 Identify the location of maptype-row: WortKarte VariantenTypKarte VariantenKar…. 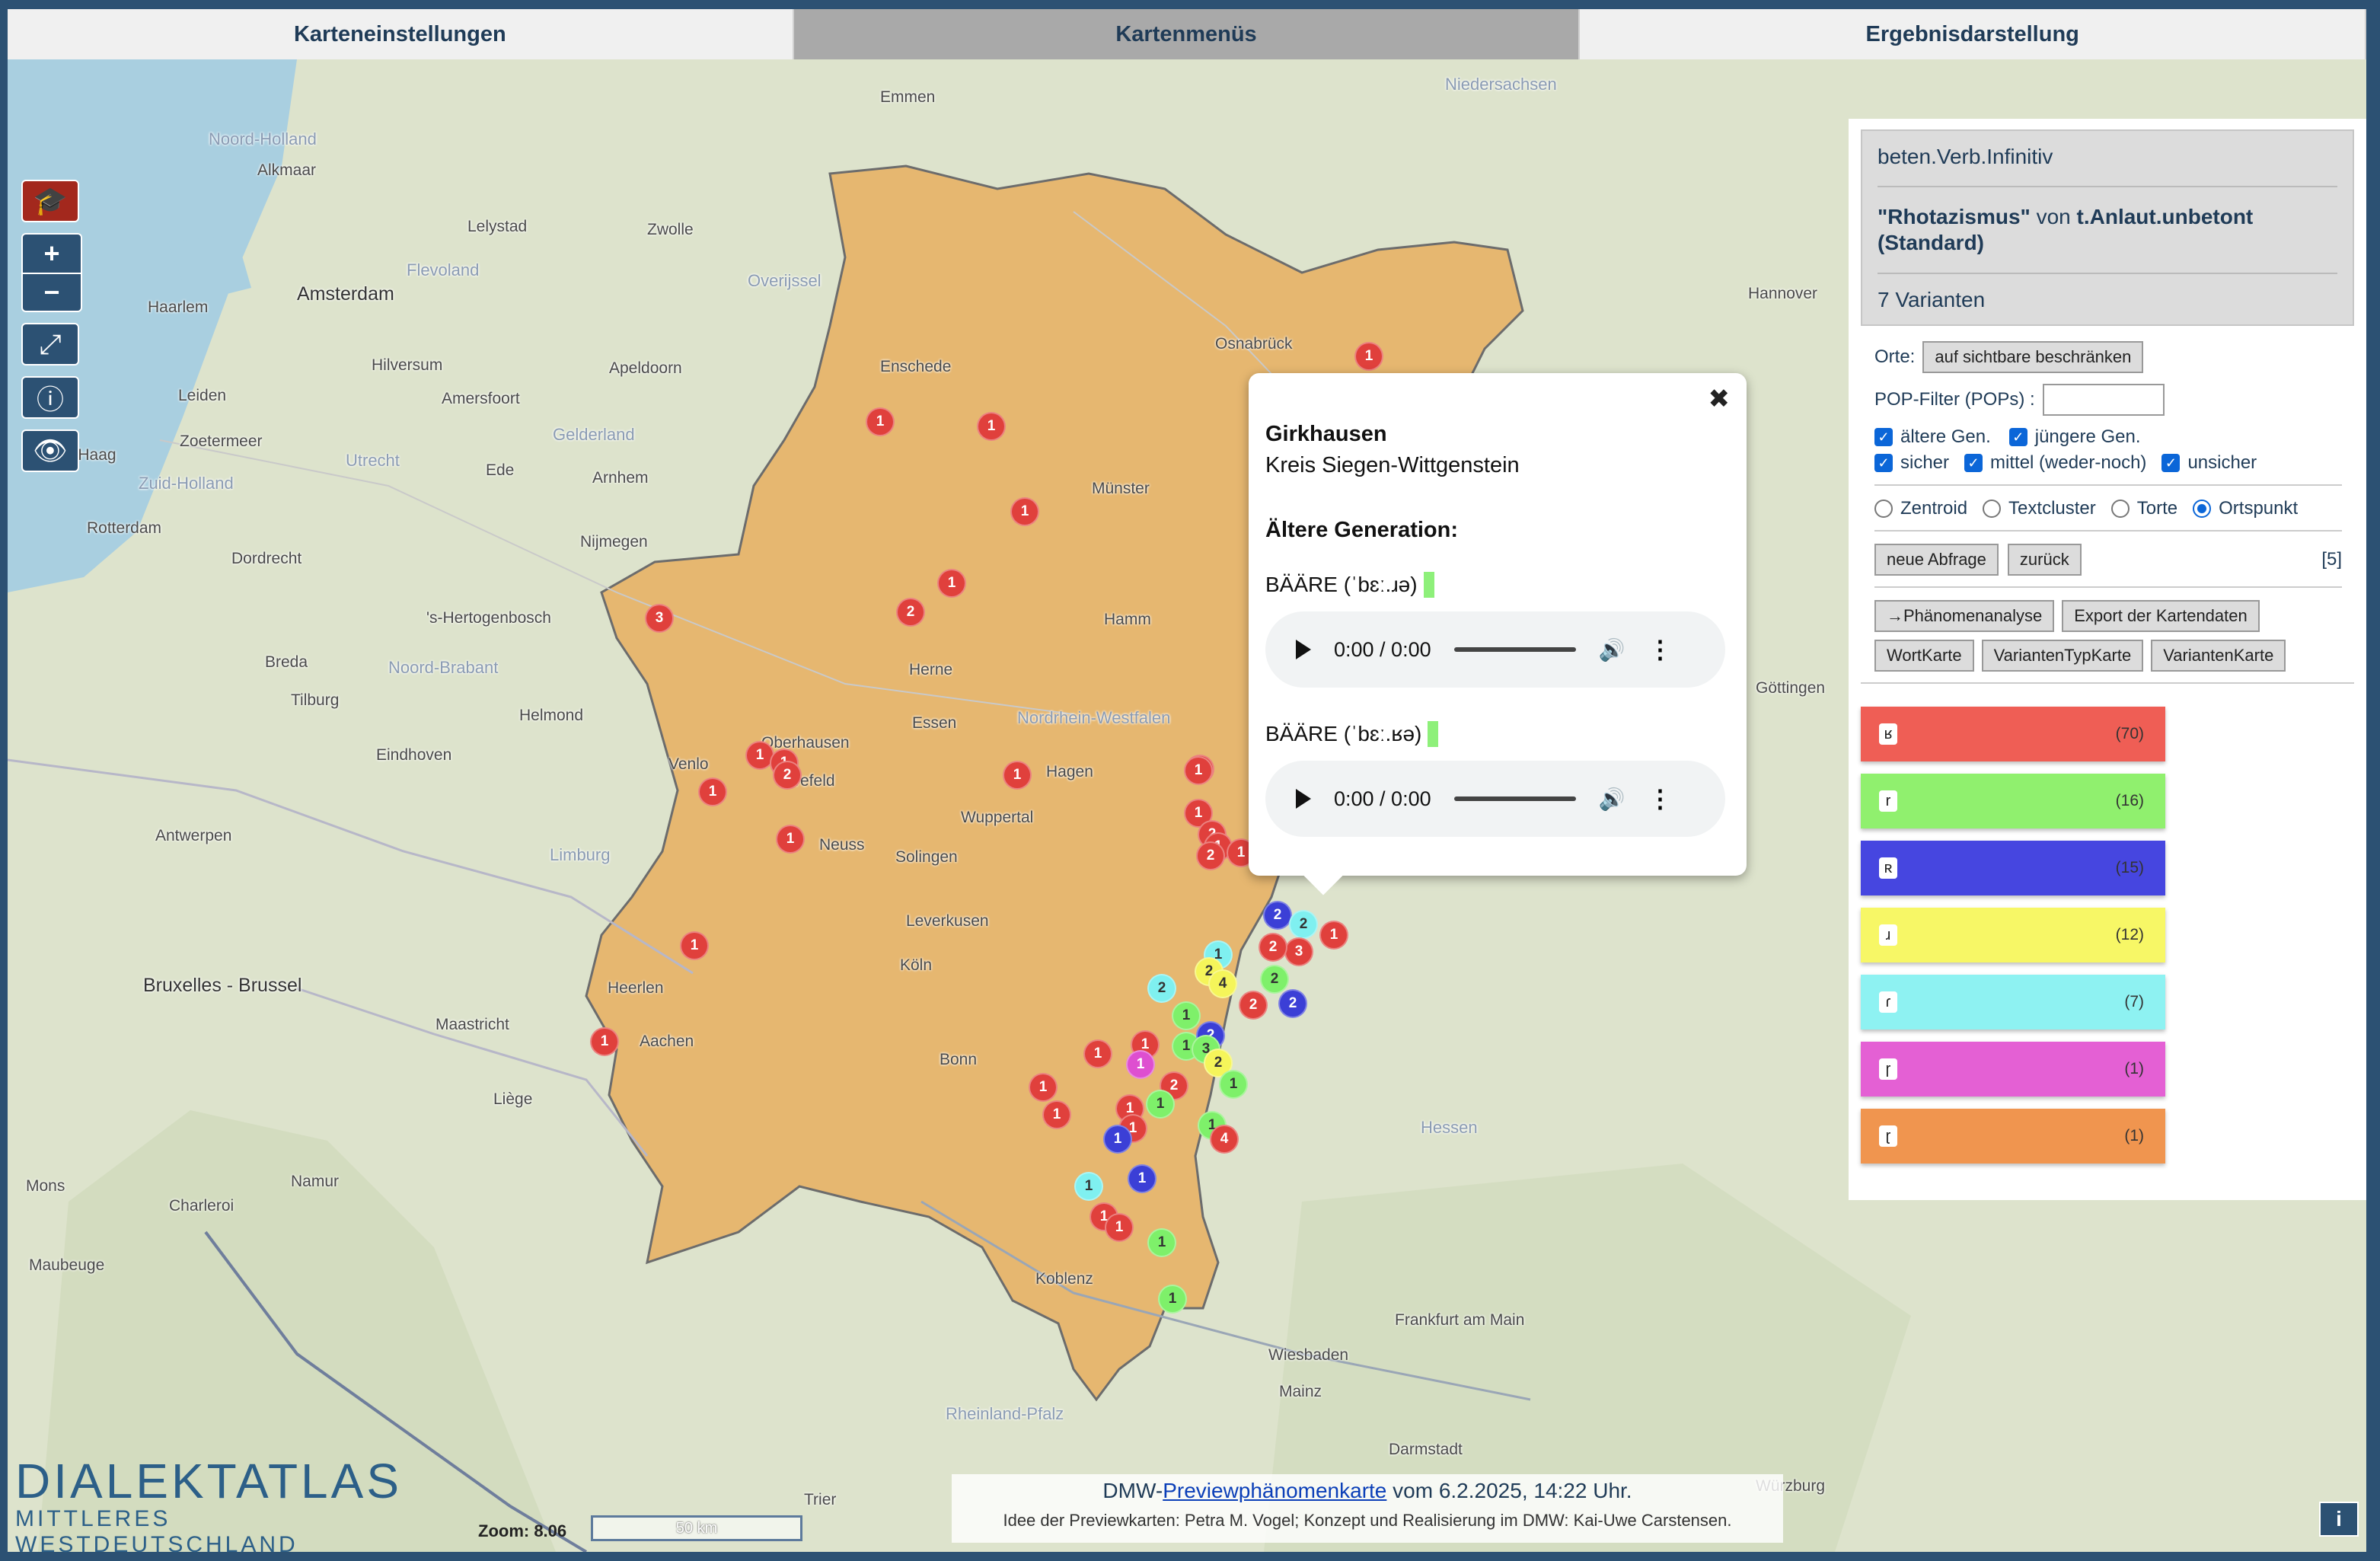
(2108, 656).